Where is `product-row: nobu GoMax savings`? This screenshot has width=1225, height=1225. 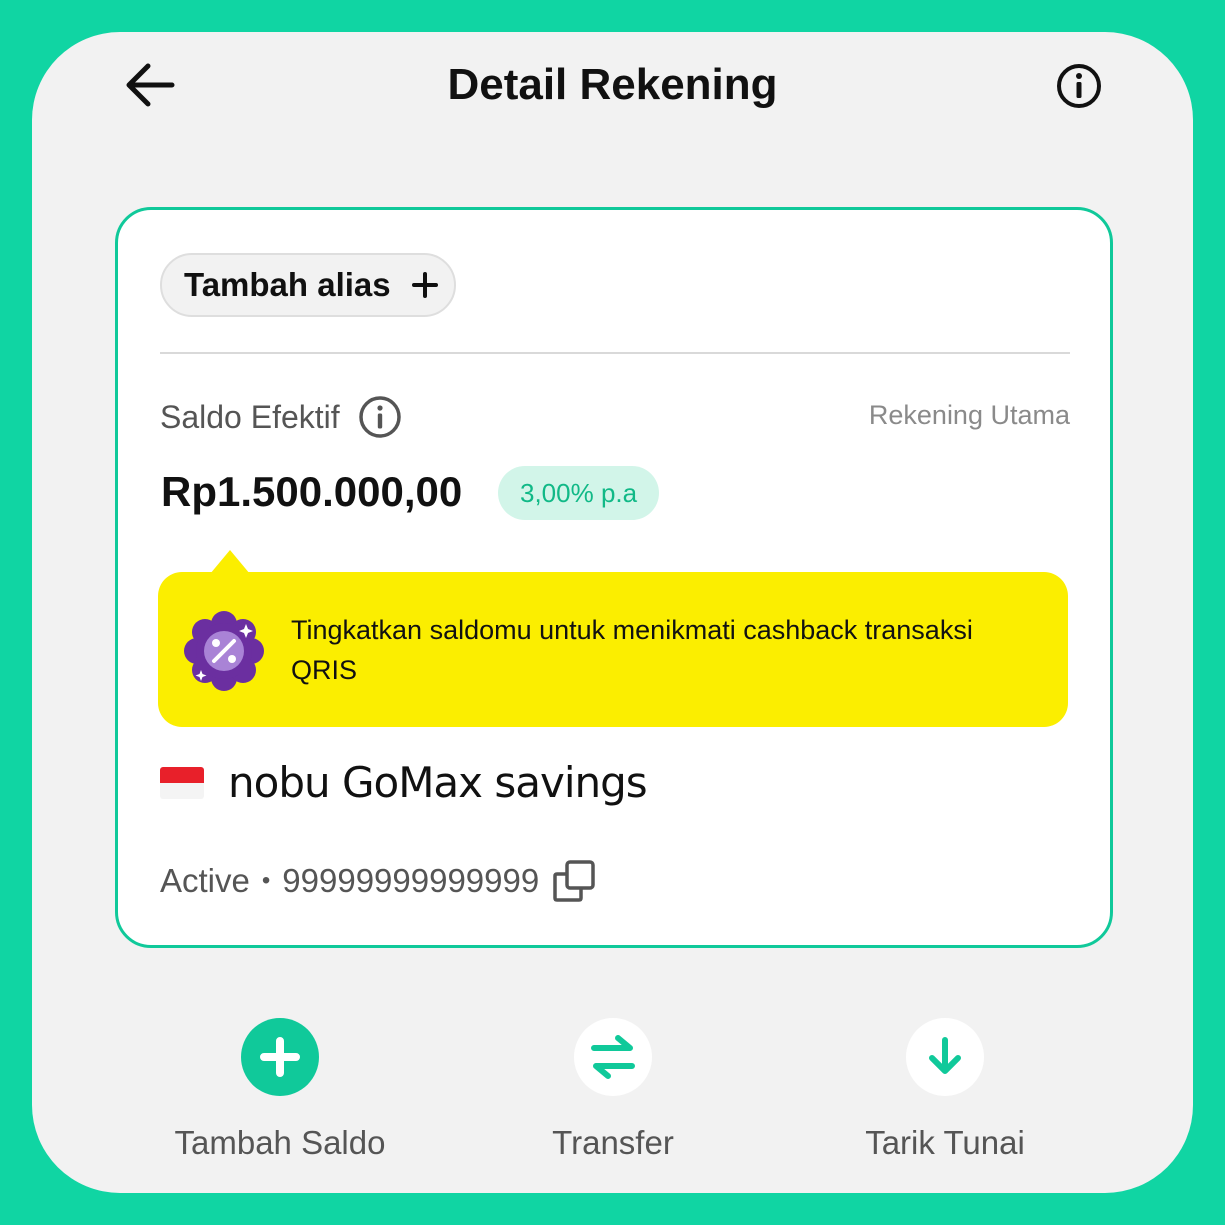
product-row: nobu GoMax savings is located at coordinates (404, 782).